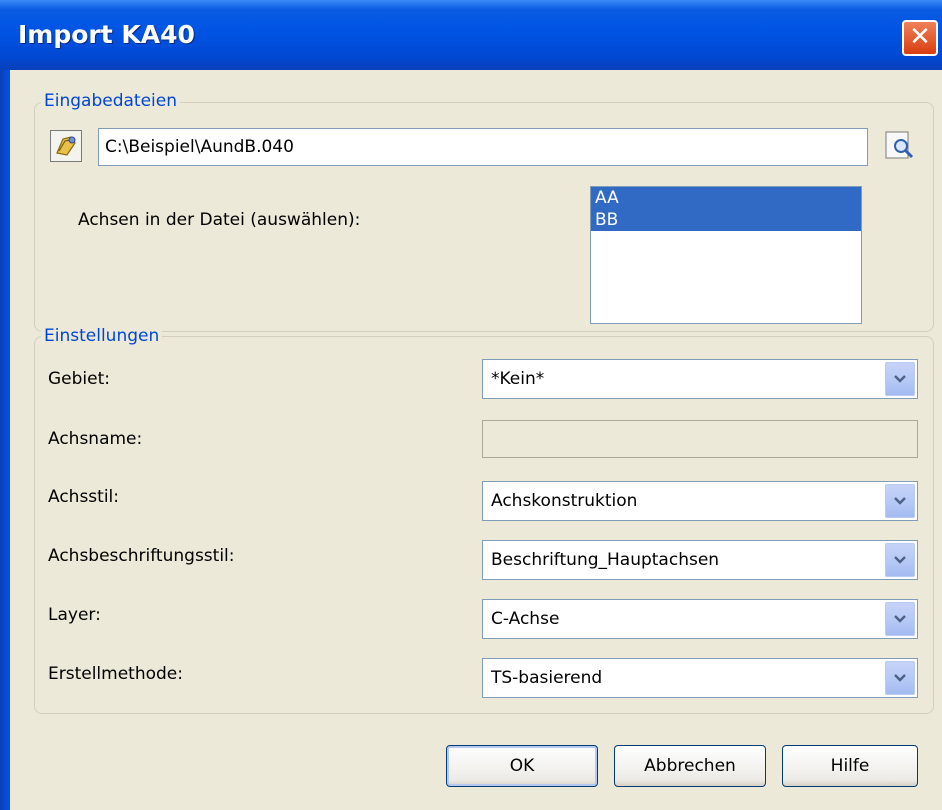 The width and height of the screenshot is (942, 810). I want to click on list-item: AA, so click(726, 198).